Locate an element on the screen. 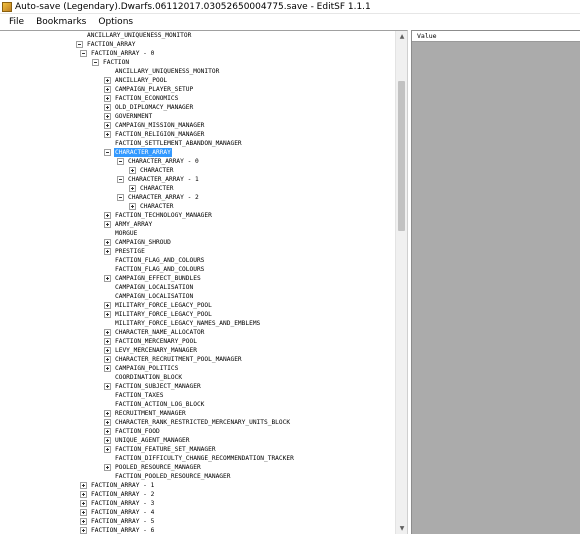 The height and width of the screenshot is (534, 580). scroll-up-arrow-icon: ▲ is located at coordinates (402, 37).